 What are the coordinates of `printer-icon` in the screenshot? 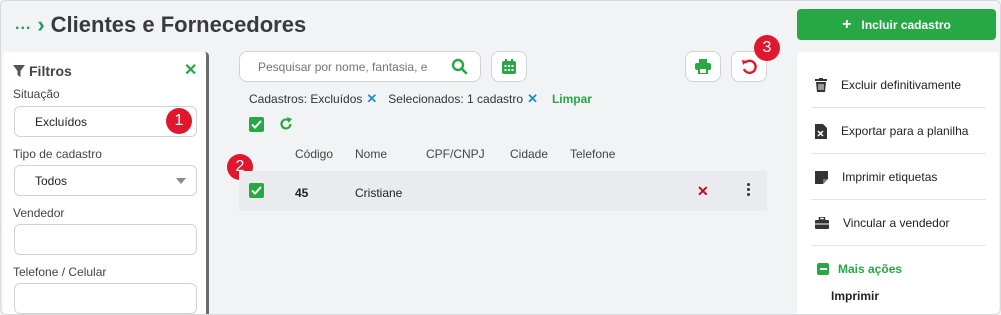 It's located at (703, 66).